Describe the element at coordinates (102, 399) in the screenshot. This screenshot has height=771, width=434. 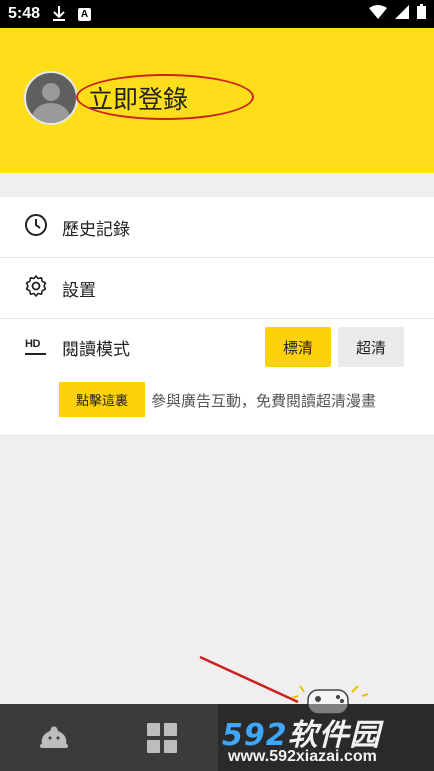
I see `click-here-button: 點擊這裏` at that location.